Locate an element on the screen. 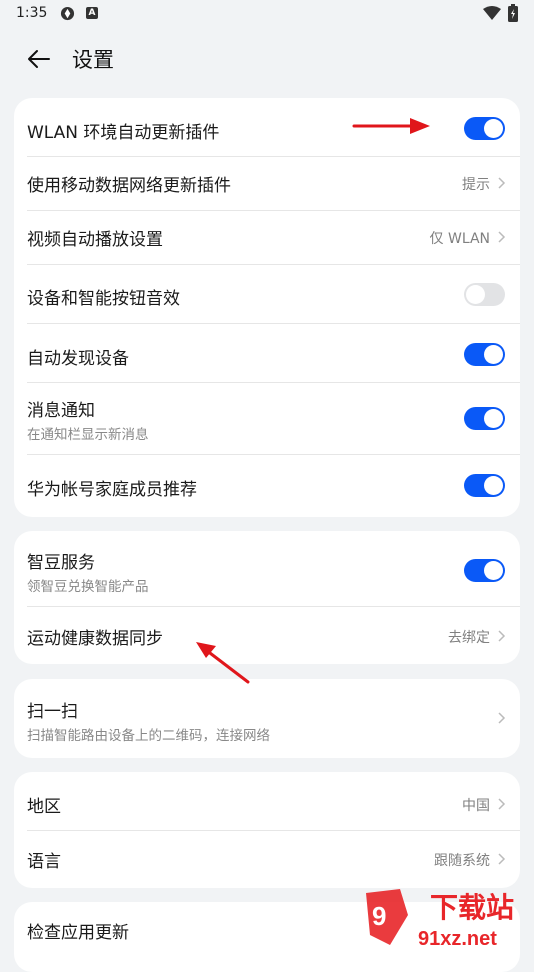  row-label: 消息通知 is located at coordinates (61, 411).